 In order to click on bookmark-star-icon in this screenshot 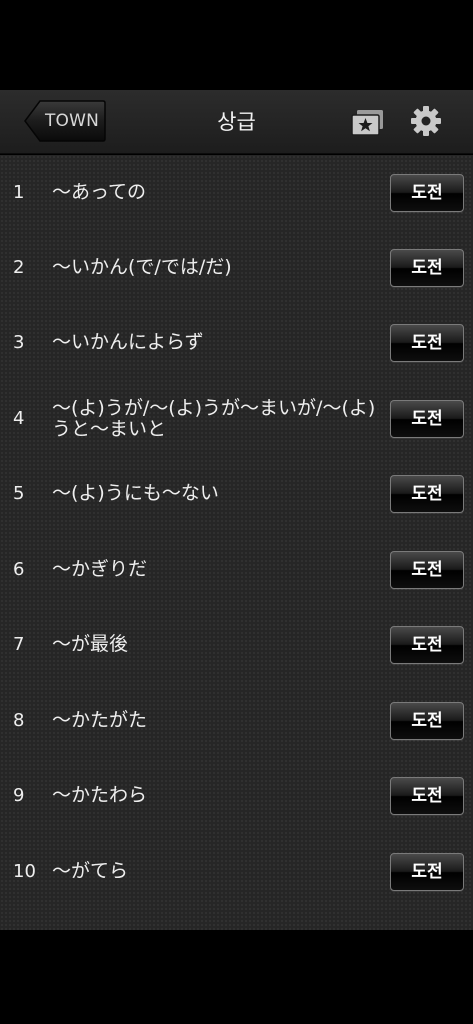, I will do `click(367, 123)`.